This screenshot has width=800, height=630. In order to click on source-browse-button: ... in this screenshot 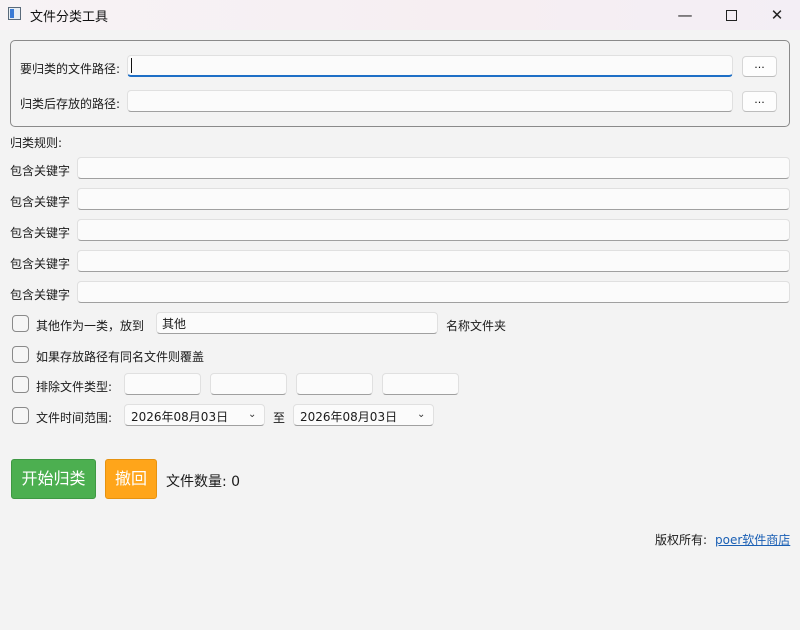, I will do `click(759, 66)`.